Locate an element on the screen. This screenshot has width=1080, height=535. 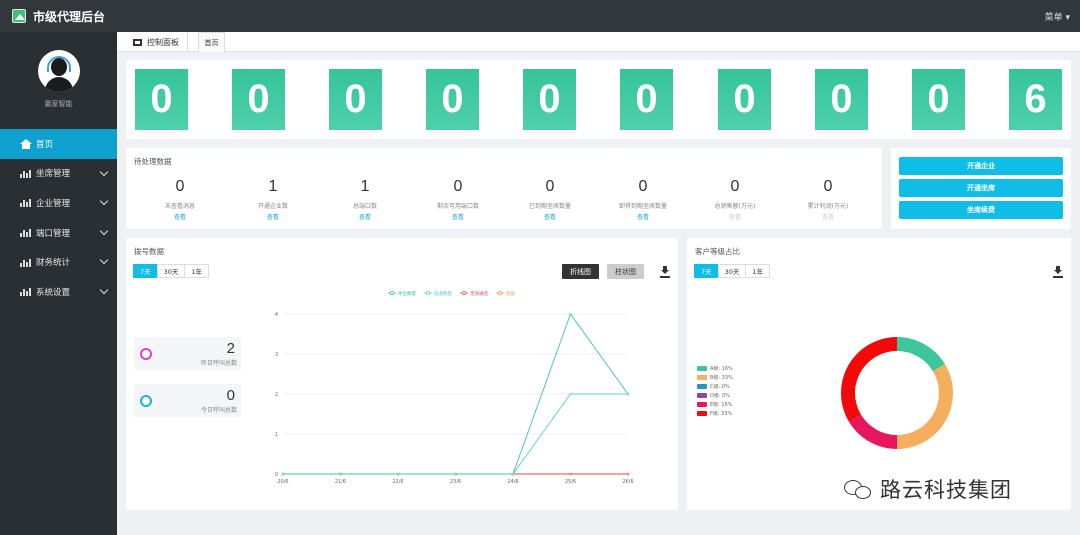
legend-item: 无效通话 is located at coordinates (474, 293).